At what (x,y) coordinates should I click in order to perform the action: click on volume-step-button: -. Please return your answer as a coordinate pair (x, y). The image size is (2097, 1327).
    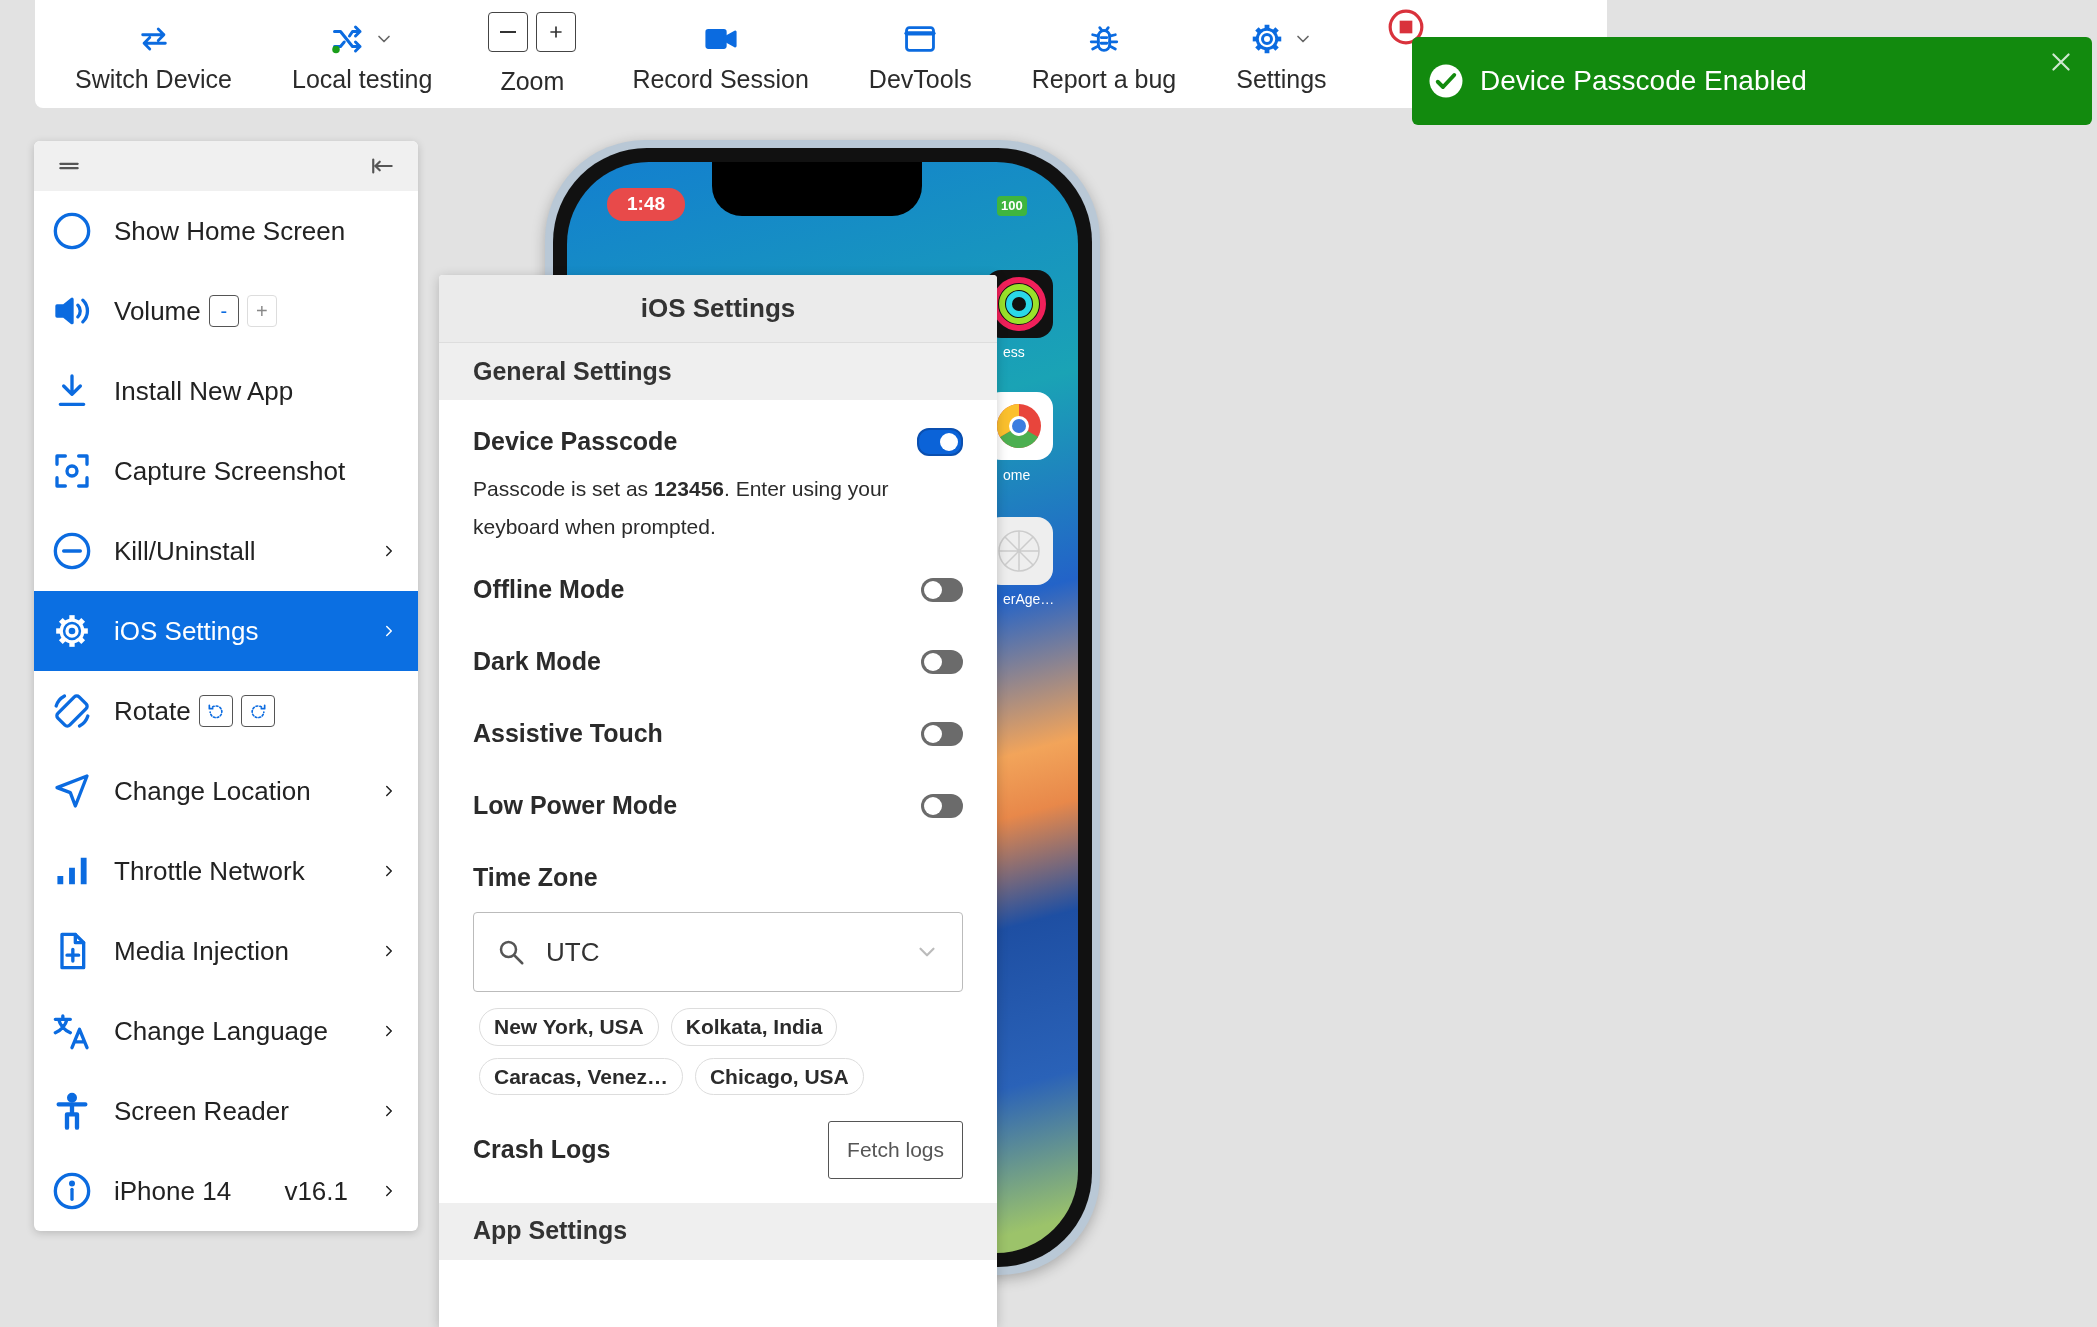
    Looking at the image, I should click on (223, 311).